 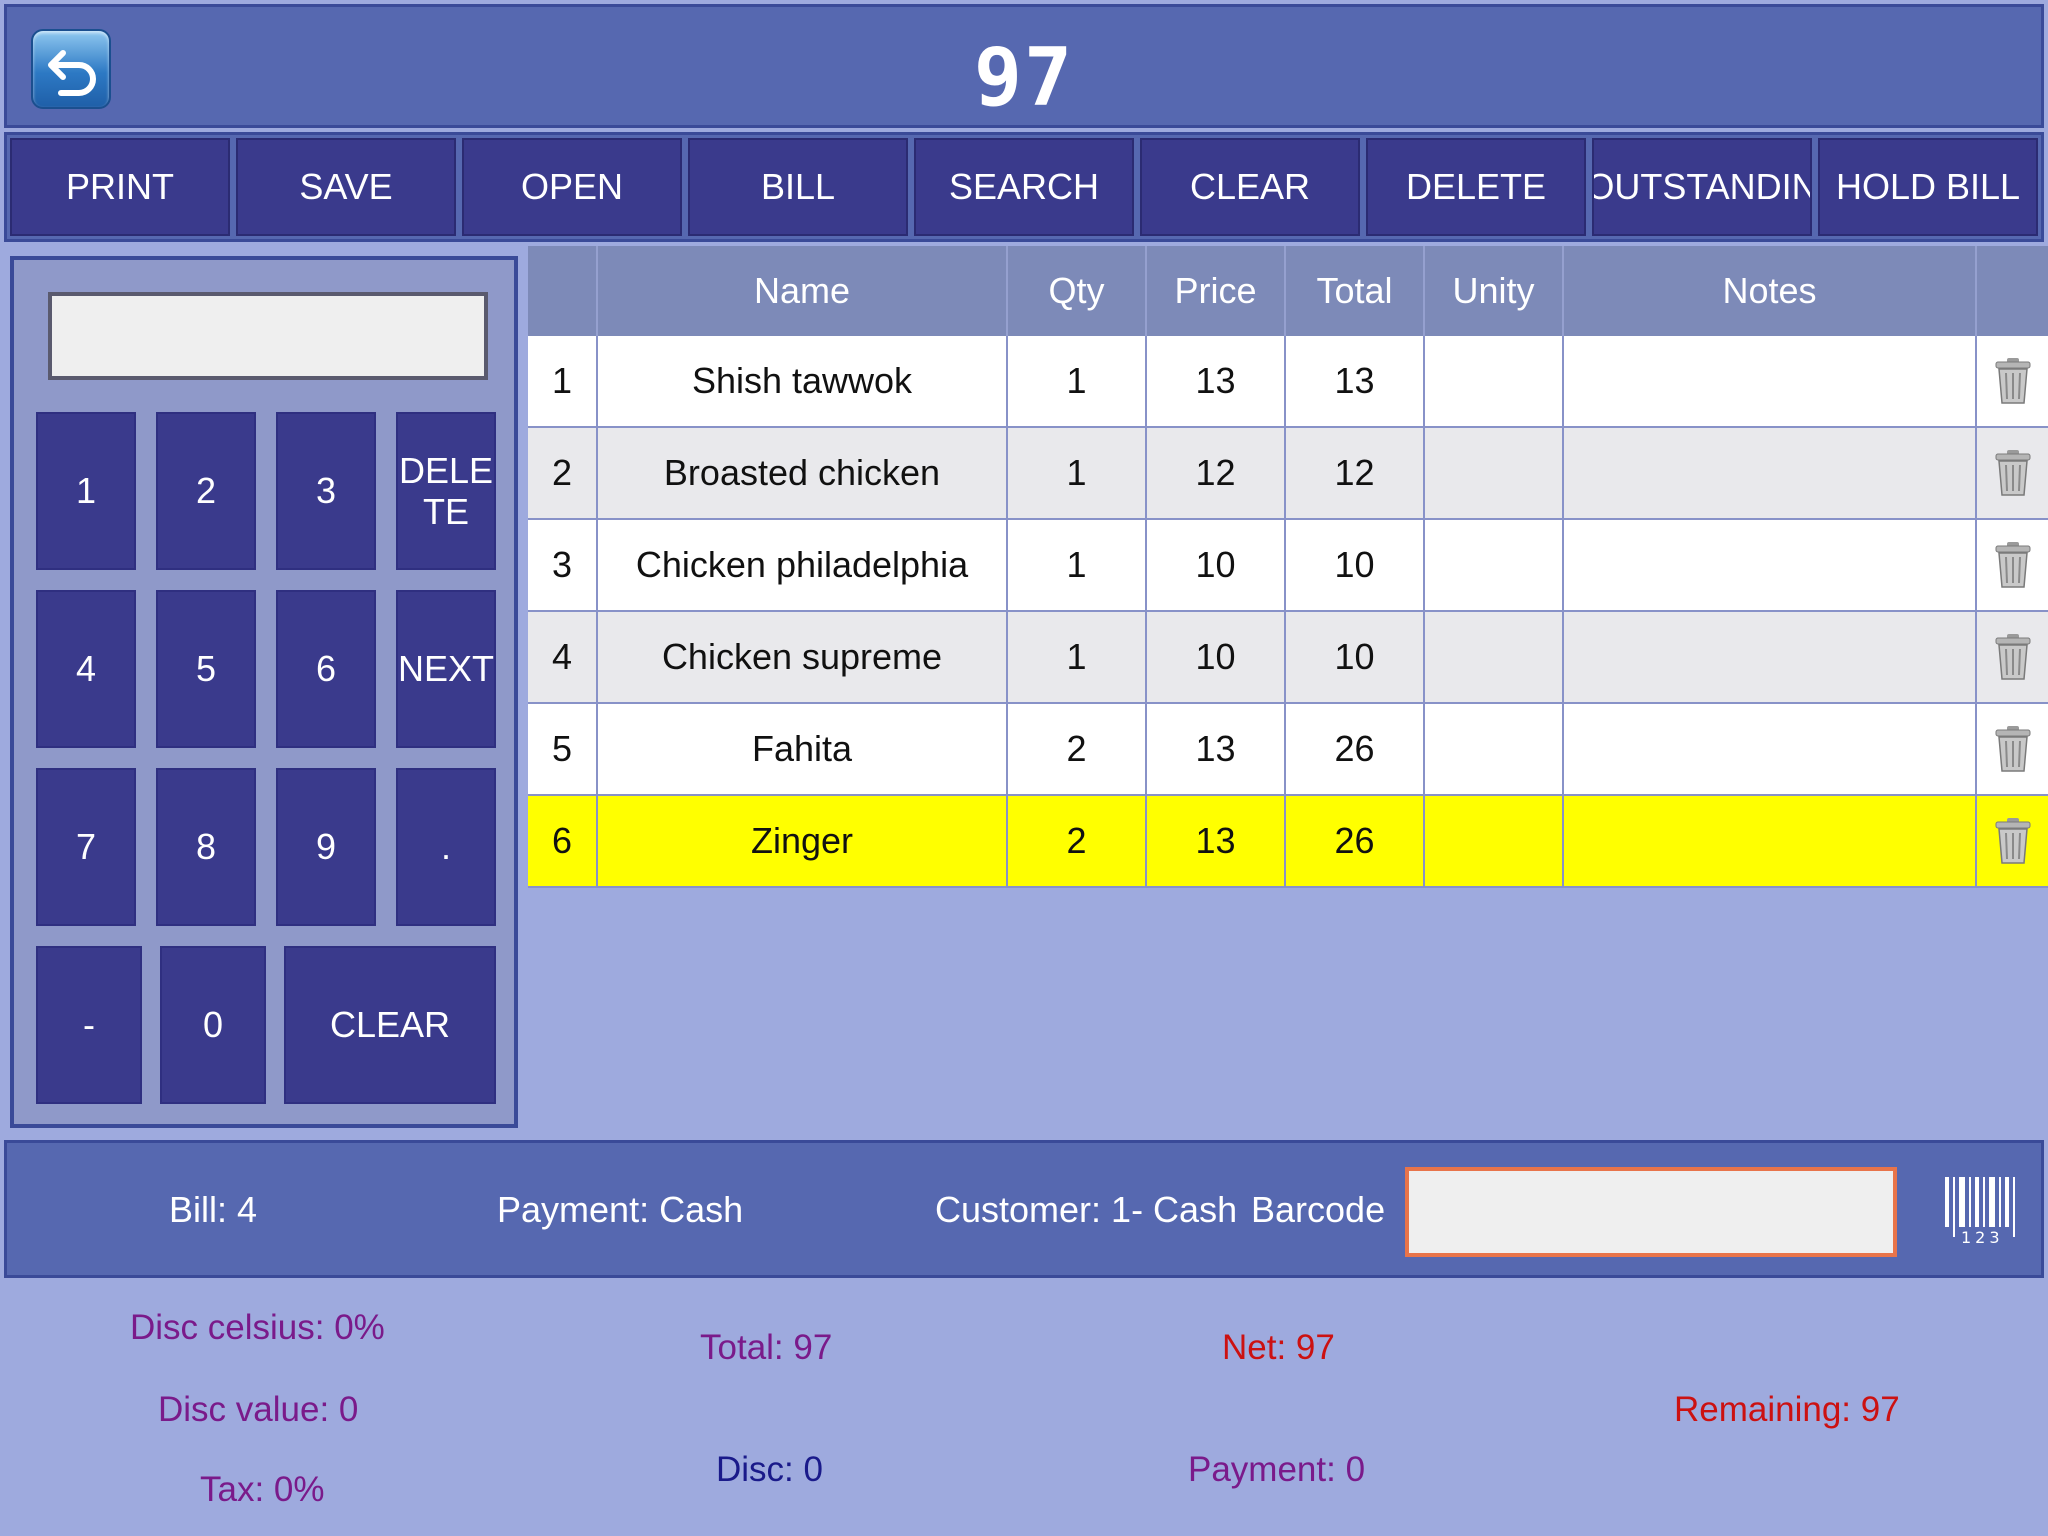 I want to click on open-button: OPEN, so click(x=572, y=187).